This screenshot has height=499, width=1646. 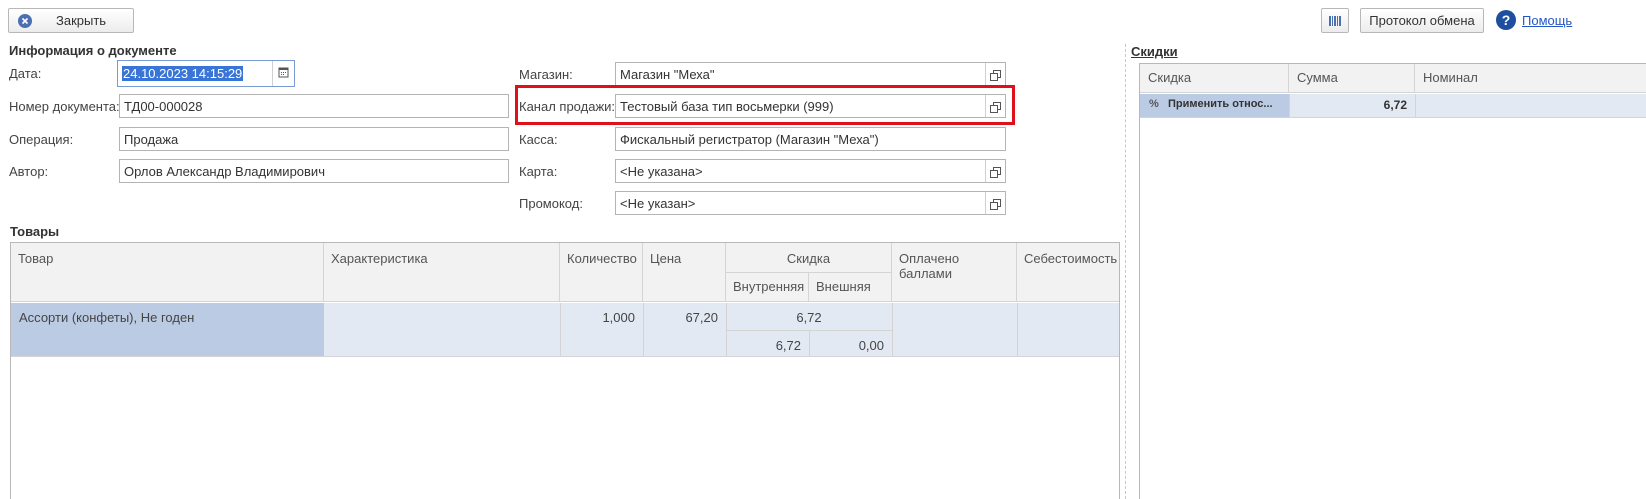 What do you see at coordinates (1547, 20) in the screenshot?
I see `help-link-label: Помощь` at bounding box center [1547, 20].